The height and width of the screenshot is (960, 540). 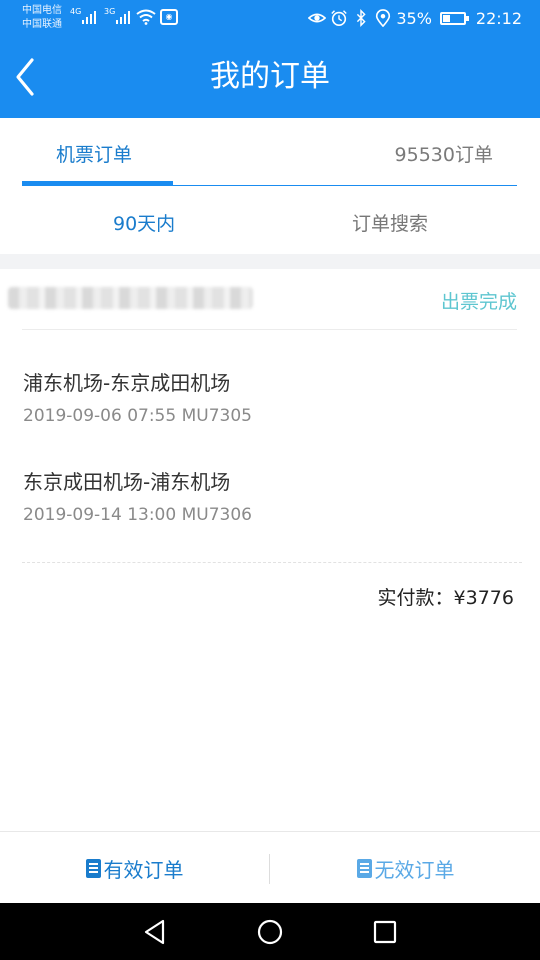 What do you see at coordinates (42, 10) in the screenshot?
I see `carrier-1: 中国电信` at bounding box center [42, 10].